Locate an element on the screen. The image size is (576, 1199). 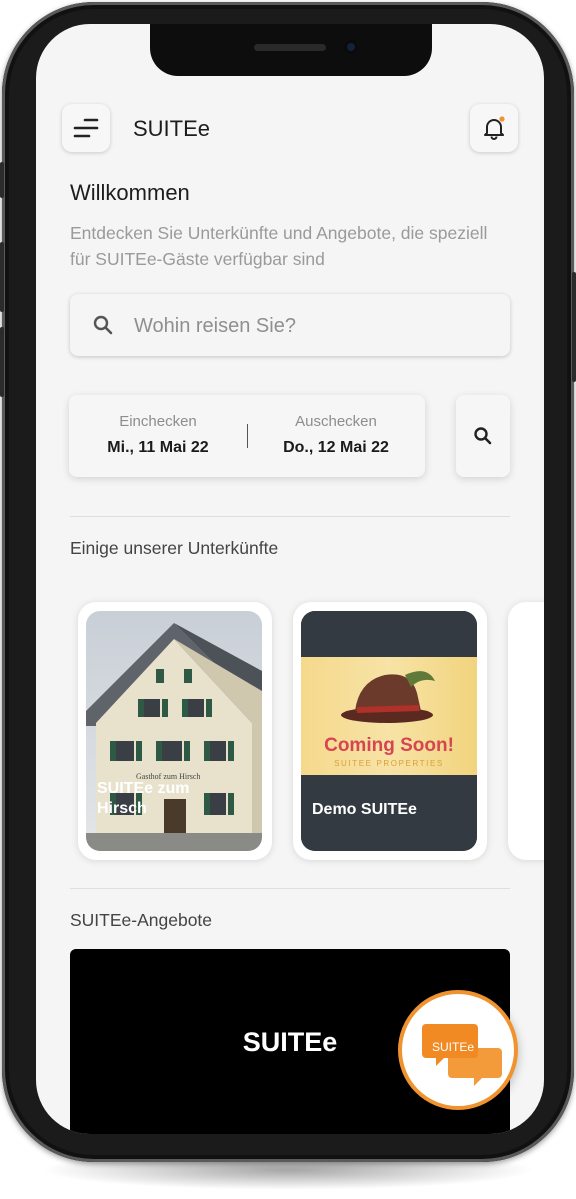
date-search-button is located at coordinates (483, 436).